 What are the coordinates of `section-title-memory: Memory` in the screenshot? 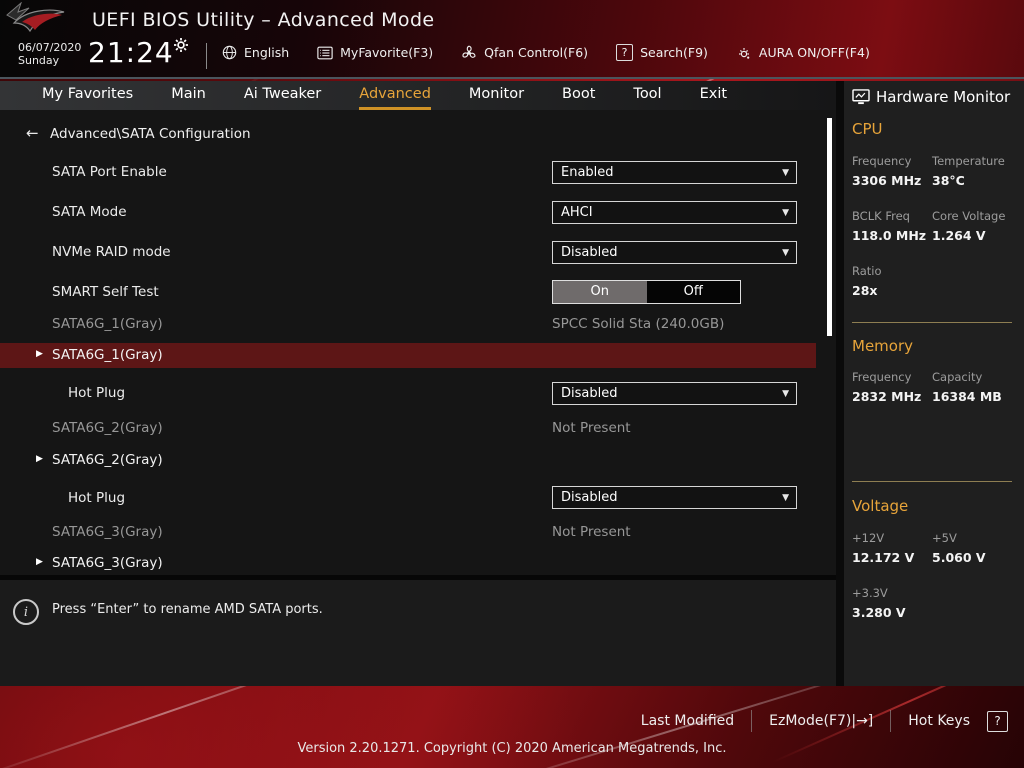 It's located at (883, 346).